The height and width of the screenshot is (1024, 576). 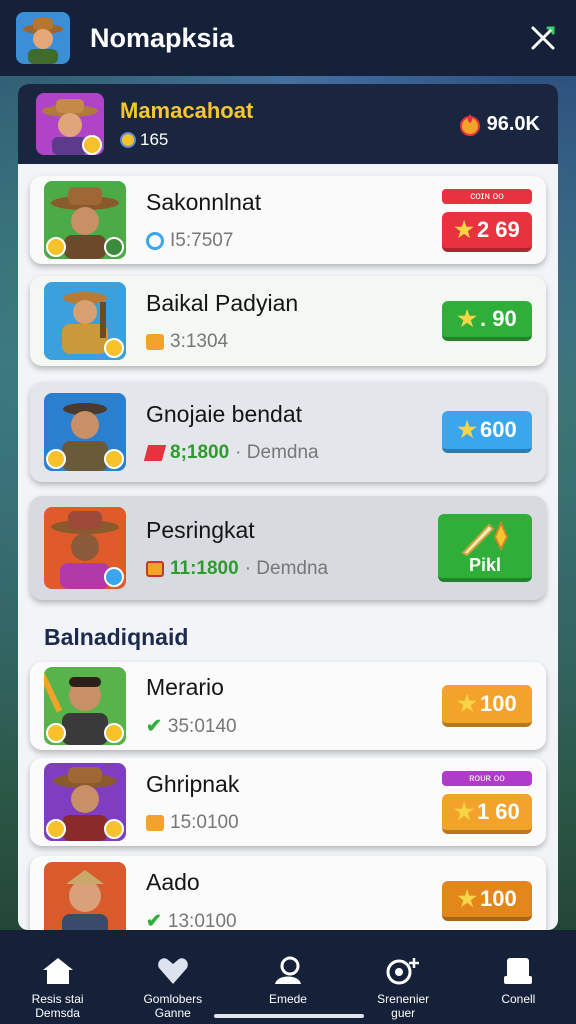 What do you see at coordinates (155, 452) in the screenshot?
I see `gem-icon` at bounding box center [155, 452].